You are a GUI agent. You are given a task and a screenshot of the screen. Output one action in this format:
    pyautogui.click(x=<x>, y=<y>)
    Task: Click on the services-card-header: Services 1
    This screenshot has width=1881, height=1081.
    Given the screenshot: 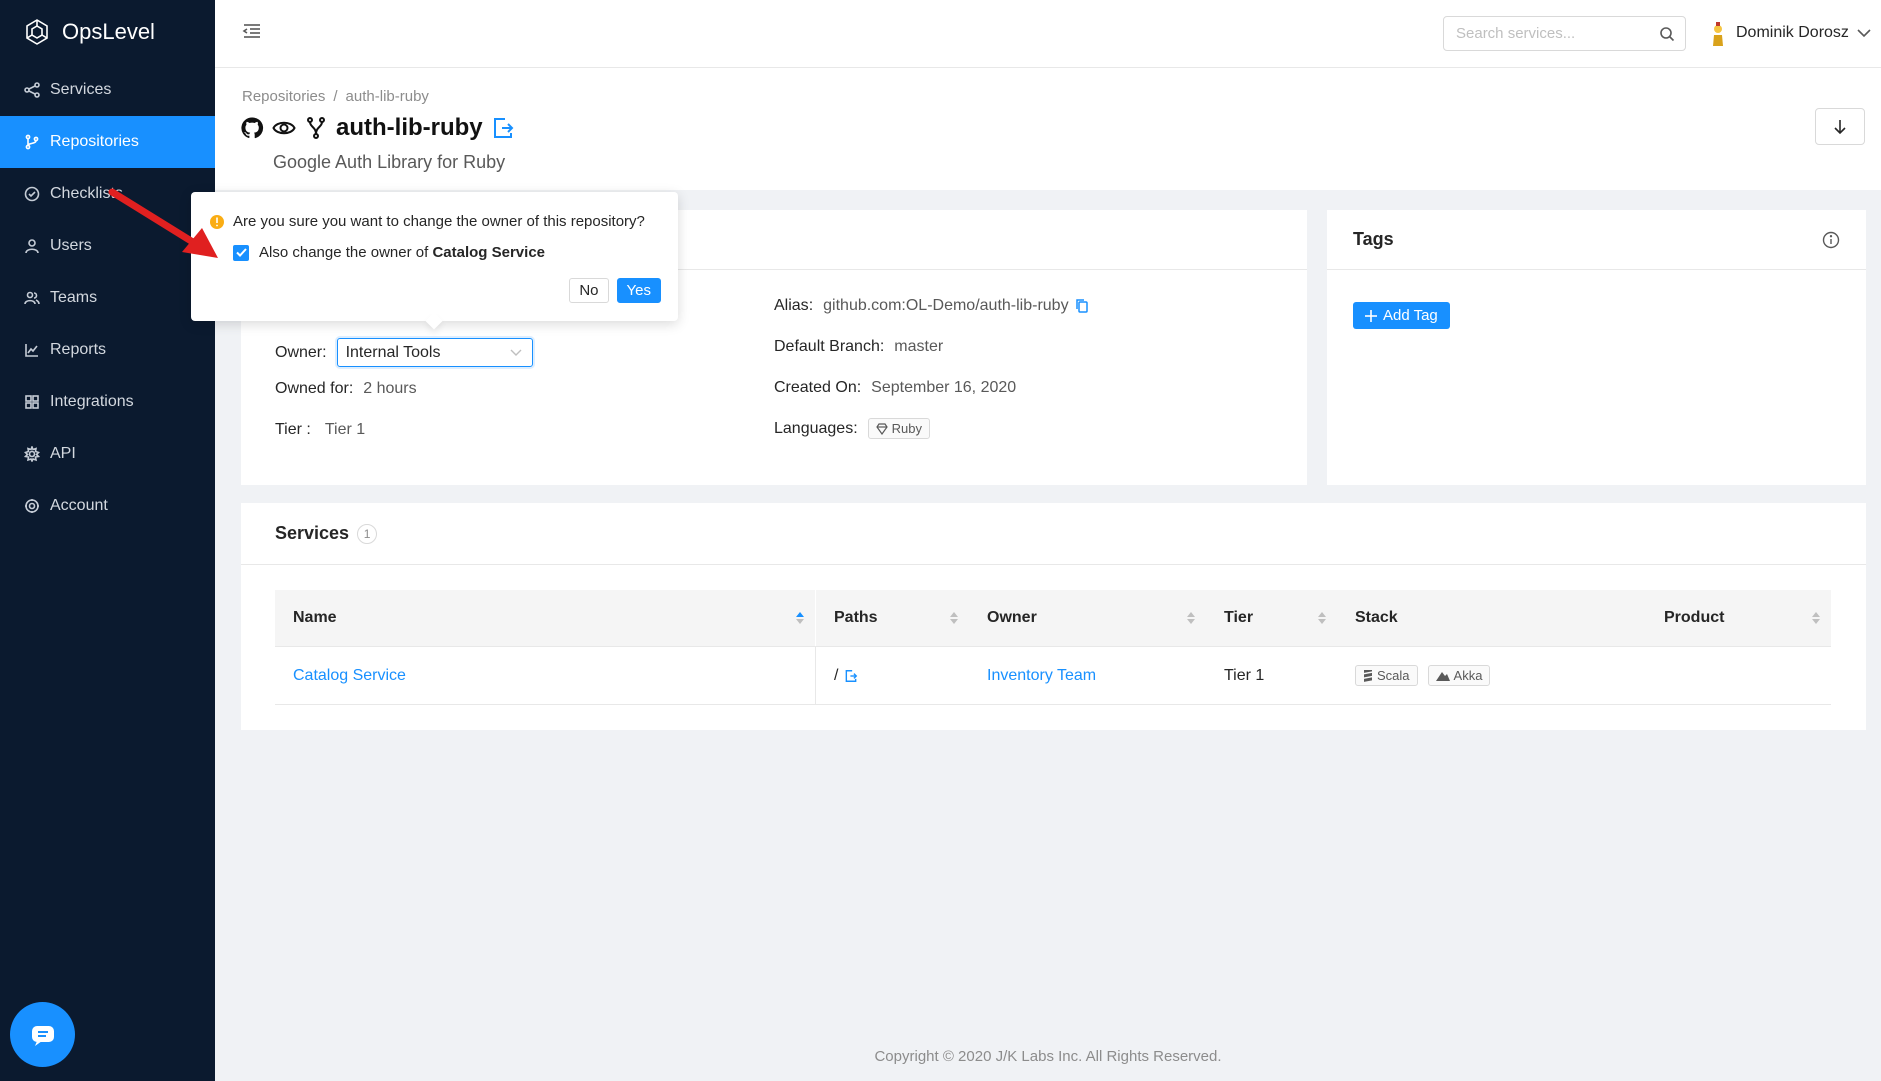 What is the action you would take?
    pyautogui.click(x=1053, y=534)
    